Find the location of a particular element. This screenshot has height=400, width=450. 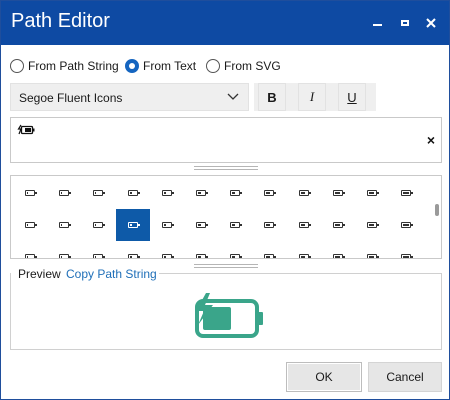

title-bar: Path Editor is located at coordinates (225, 23).